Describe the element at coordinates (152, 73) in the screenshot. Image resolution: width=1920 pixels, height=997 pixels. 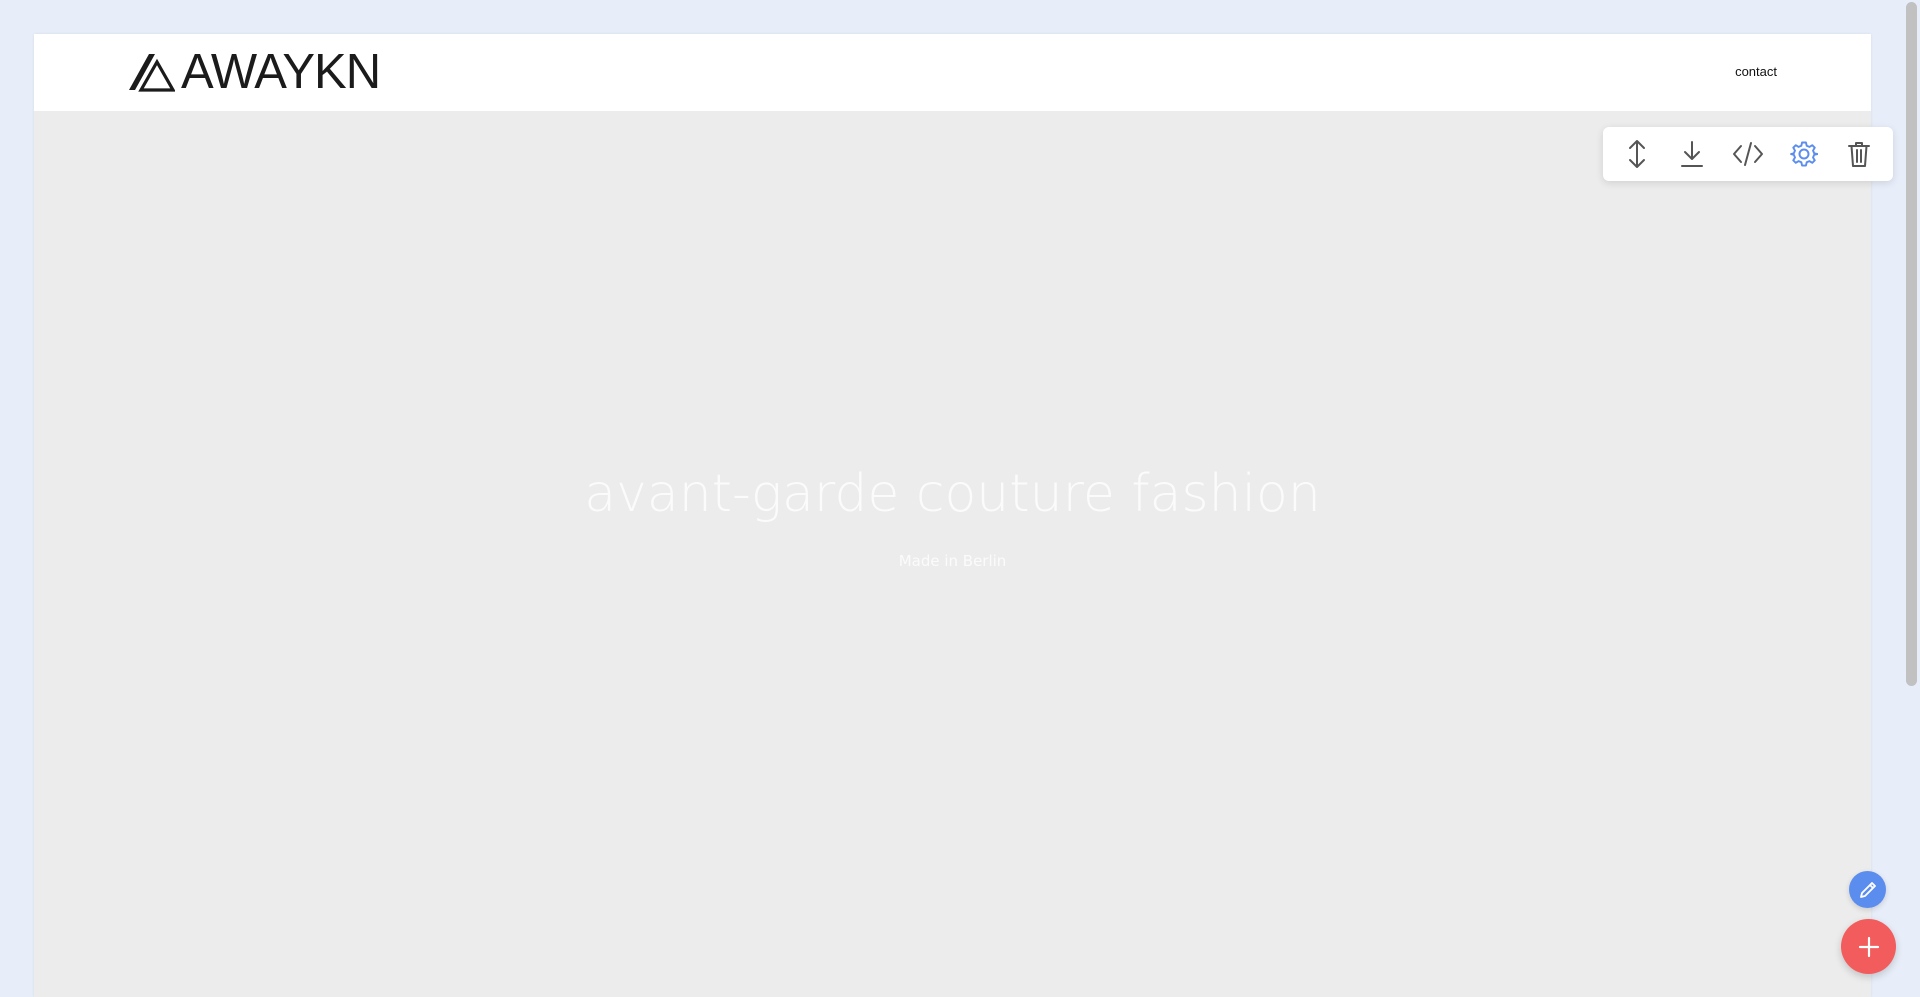
I see `logo-triangle-icon` at that location.